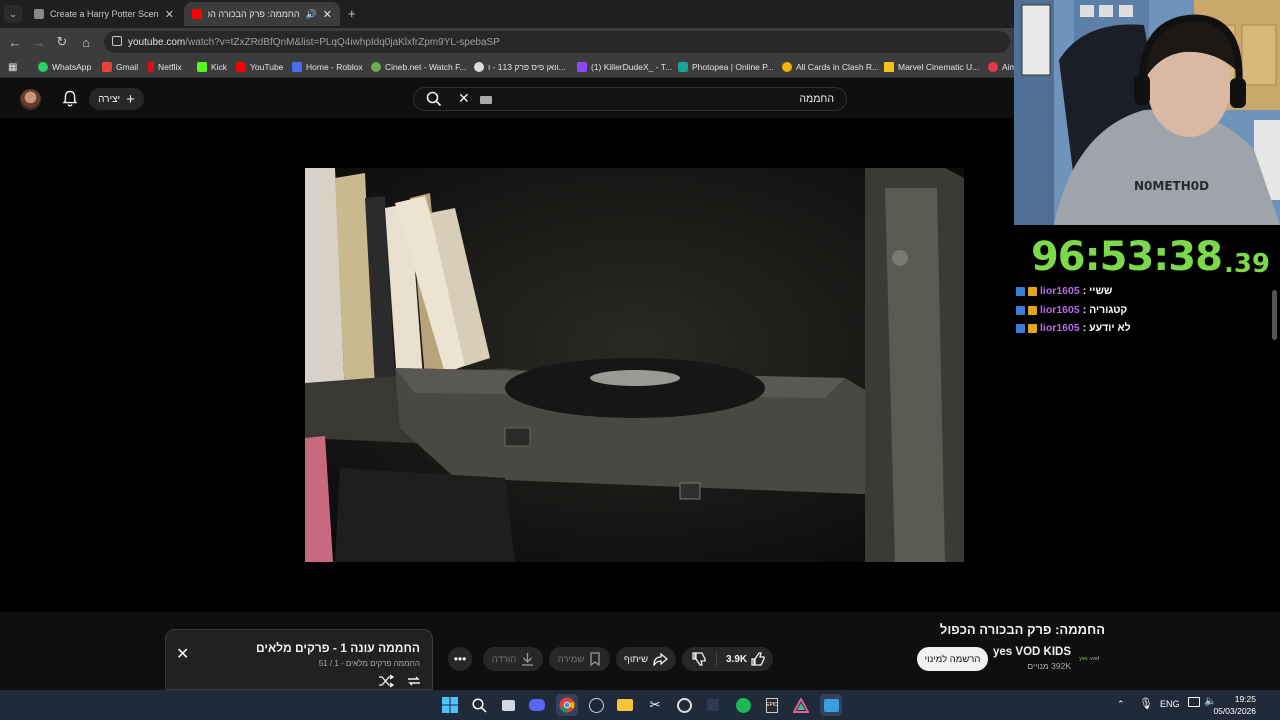 The width and height of the screenshot is (1280, 720). I want to click on microphone-icon: 🎙, so click(1146, 703).